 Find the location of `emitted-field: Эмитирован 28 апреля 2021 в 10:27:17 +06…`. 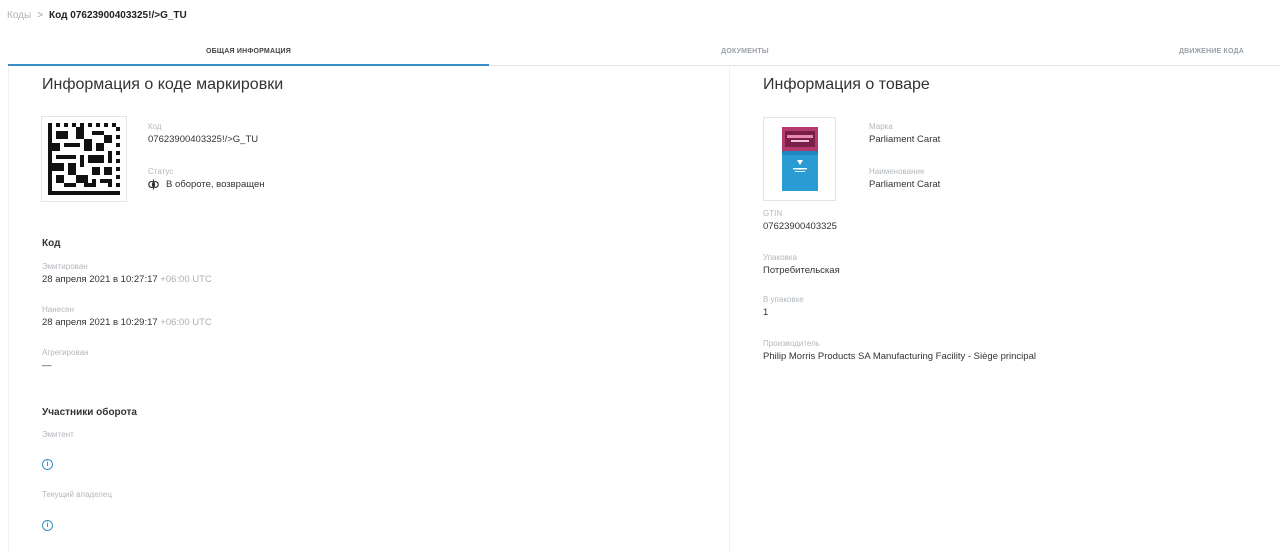

emitted-field: Эмитирован 28 апреля 2021 в 10:27:17 +06… is located at coordinates (127, 274).